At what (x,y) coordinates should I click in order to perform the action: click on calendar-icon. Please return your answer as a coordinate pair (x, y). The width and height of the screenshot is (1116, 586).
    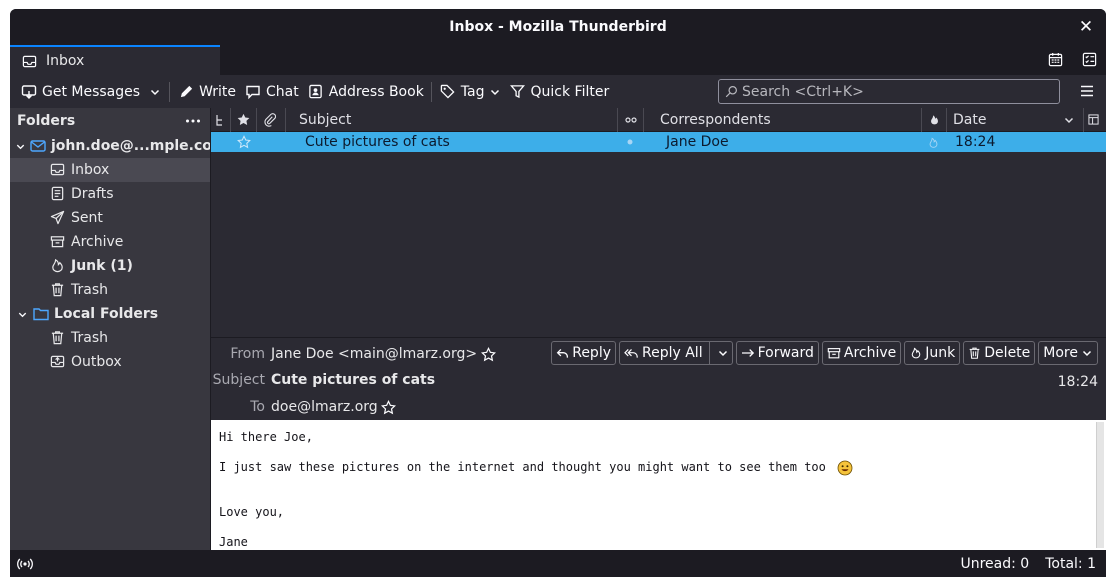
    Looking at the image, I should click on (1055, 59).